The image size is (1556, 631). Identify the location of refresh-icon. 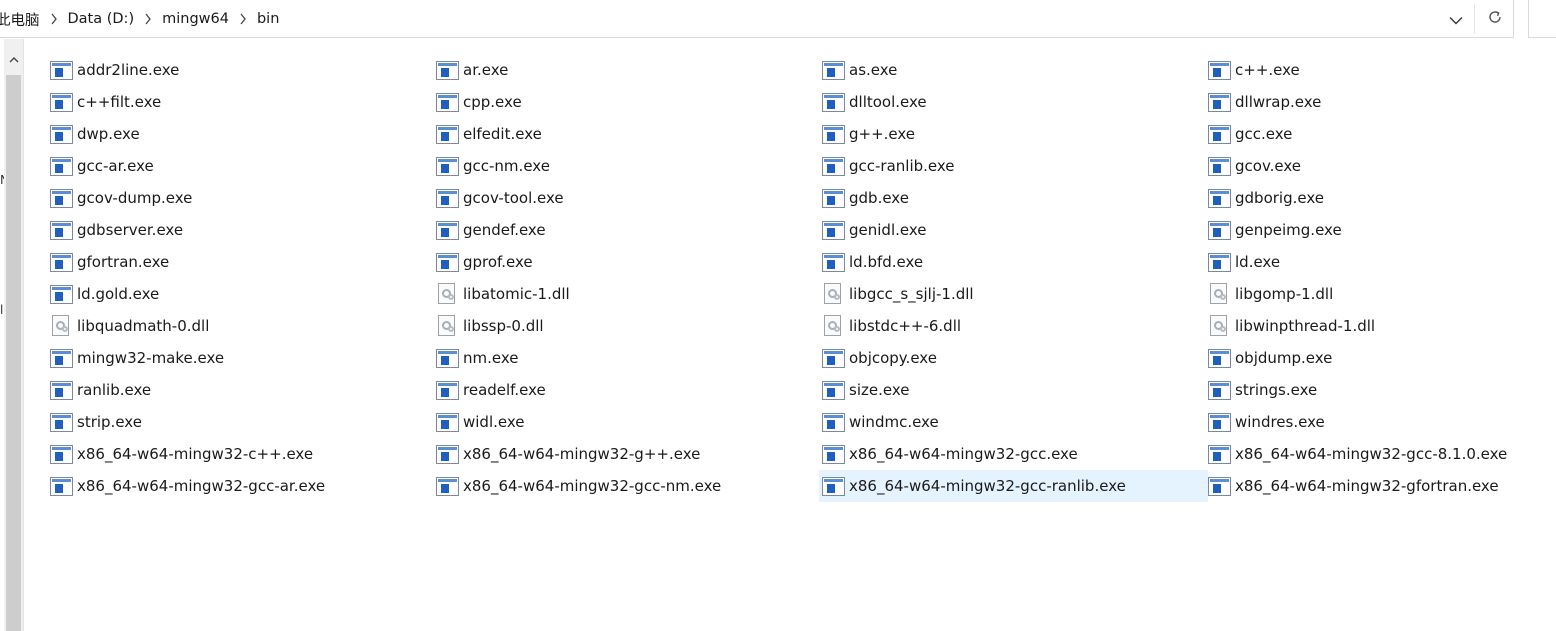
(1495, 19).